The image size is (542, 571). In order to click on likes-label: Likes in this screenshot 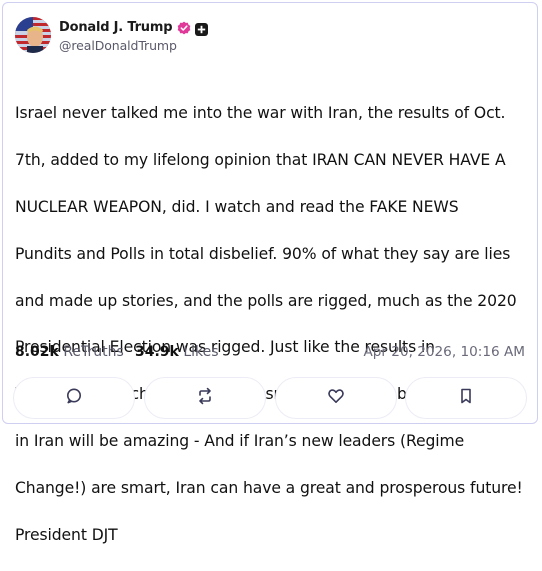, I will do `click(201, 352)`.